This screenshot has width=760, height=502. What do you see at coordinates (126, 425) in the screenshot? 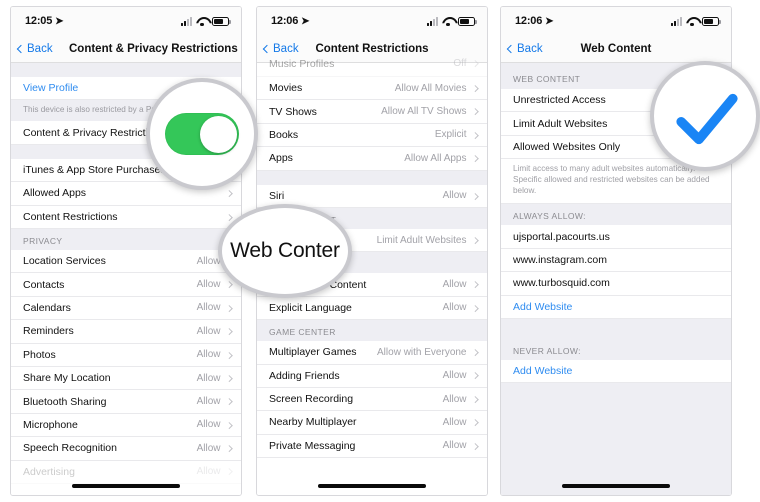
I see `list-item-microphone: Microphone Allow` at bounding box center [126, 425].